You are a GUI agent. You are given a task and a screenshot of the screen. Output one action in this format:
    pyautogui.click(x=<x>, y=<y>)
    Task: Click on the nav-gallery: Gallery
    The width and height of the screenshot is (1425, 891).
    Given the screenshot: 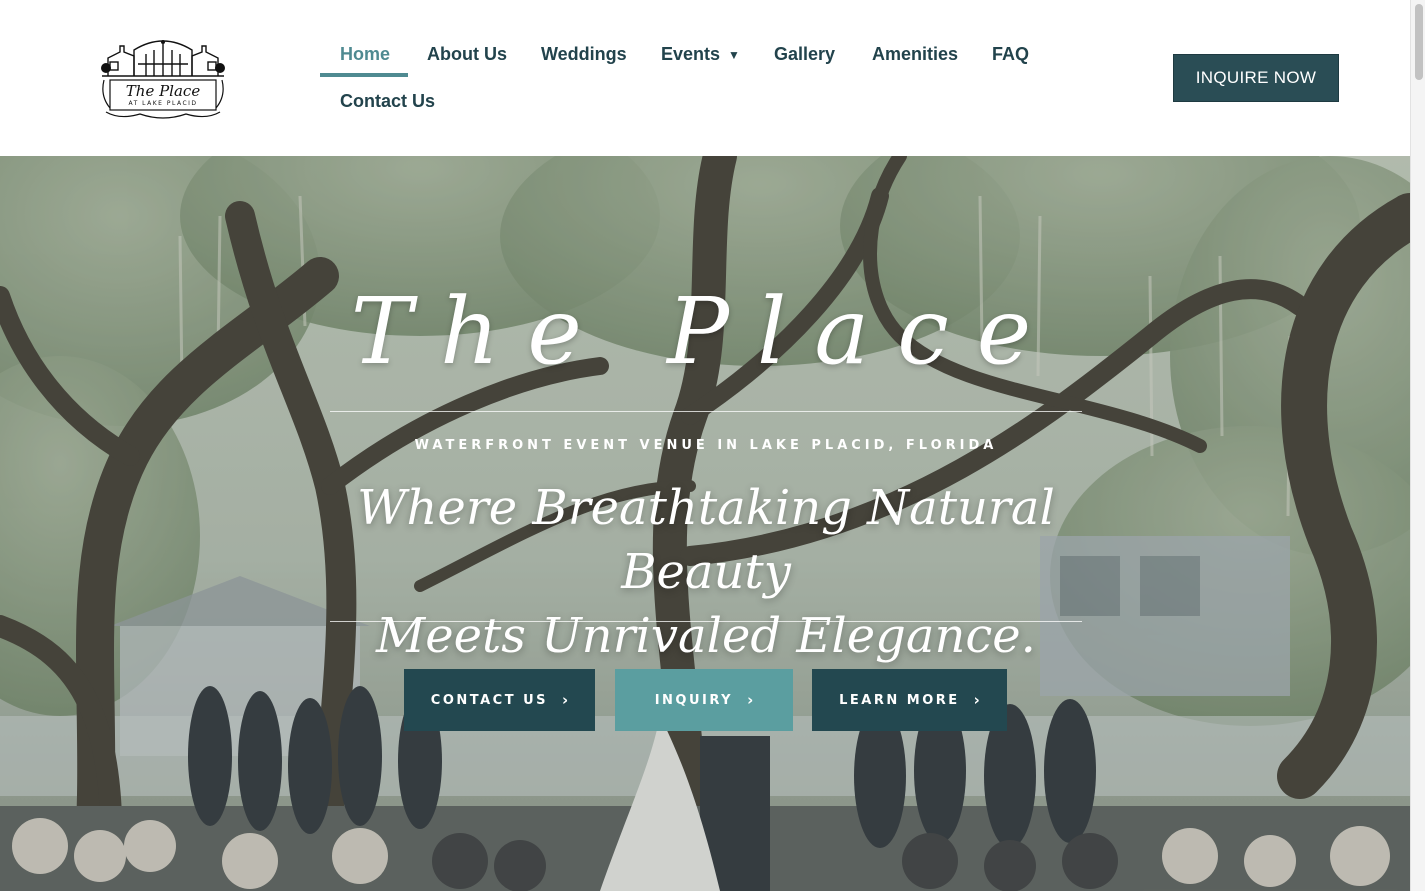 What is the action you would take?
    pyautogui.click(x=804, y=54)
    